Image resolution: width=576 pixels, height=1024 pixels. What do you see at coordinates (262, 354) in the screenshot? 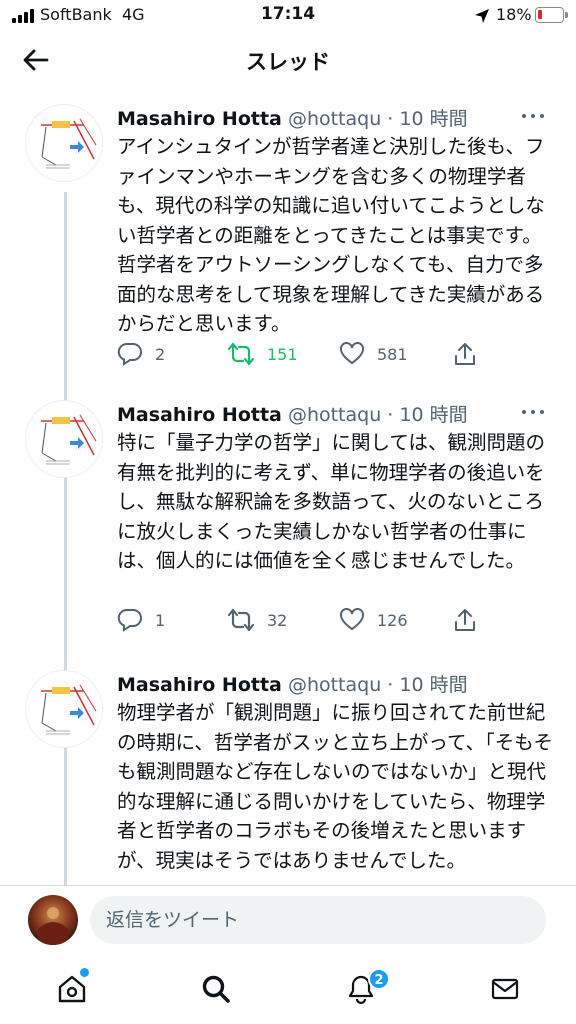
I see `retweet-button: 151` at bounding box center [262, 354].